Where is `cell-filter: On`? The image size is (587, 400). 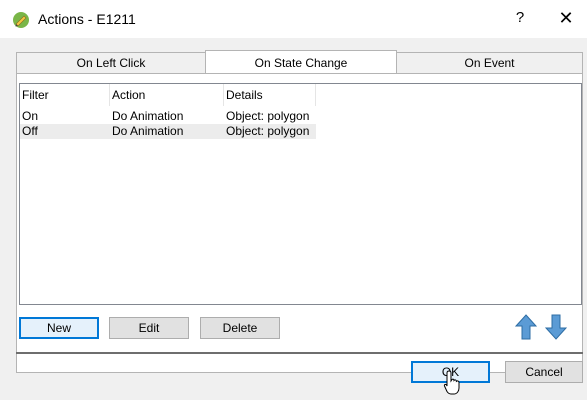 cell-filter: On is located at coordinates (30, 116).